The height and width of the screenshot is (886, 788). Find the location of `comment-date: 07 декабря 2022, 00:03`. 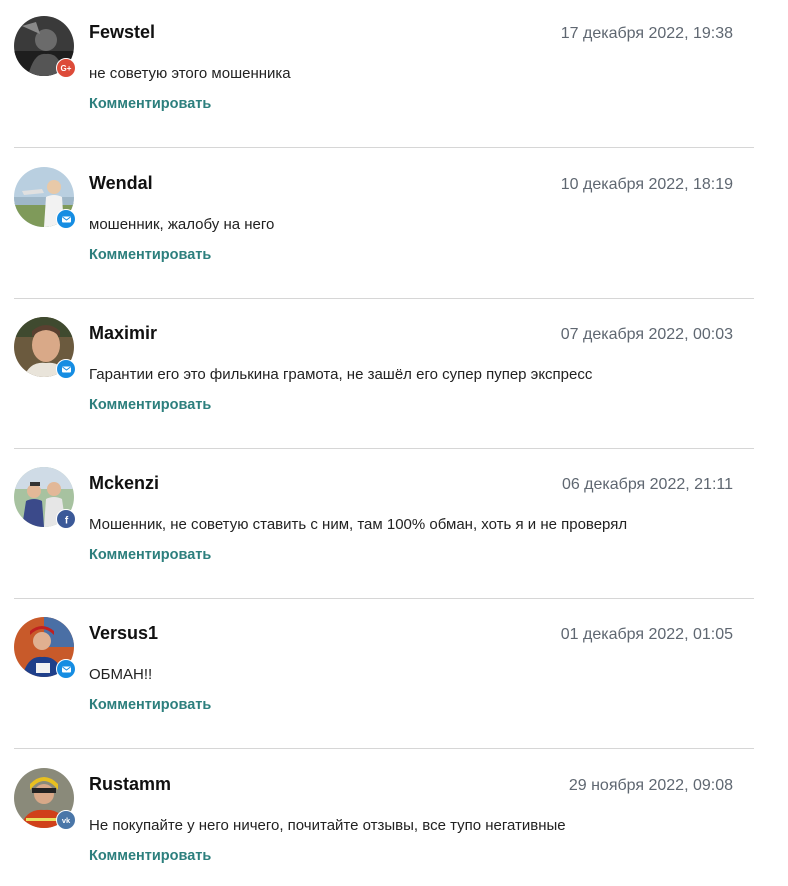

comment-date: 07 декабря 2022, 00:03 is located at coordinates (646, 334).